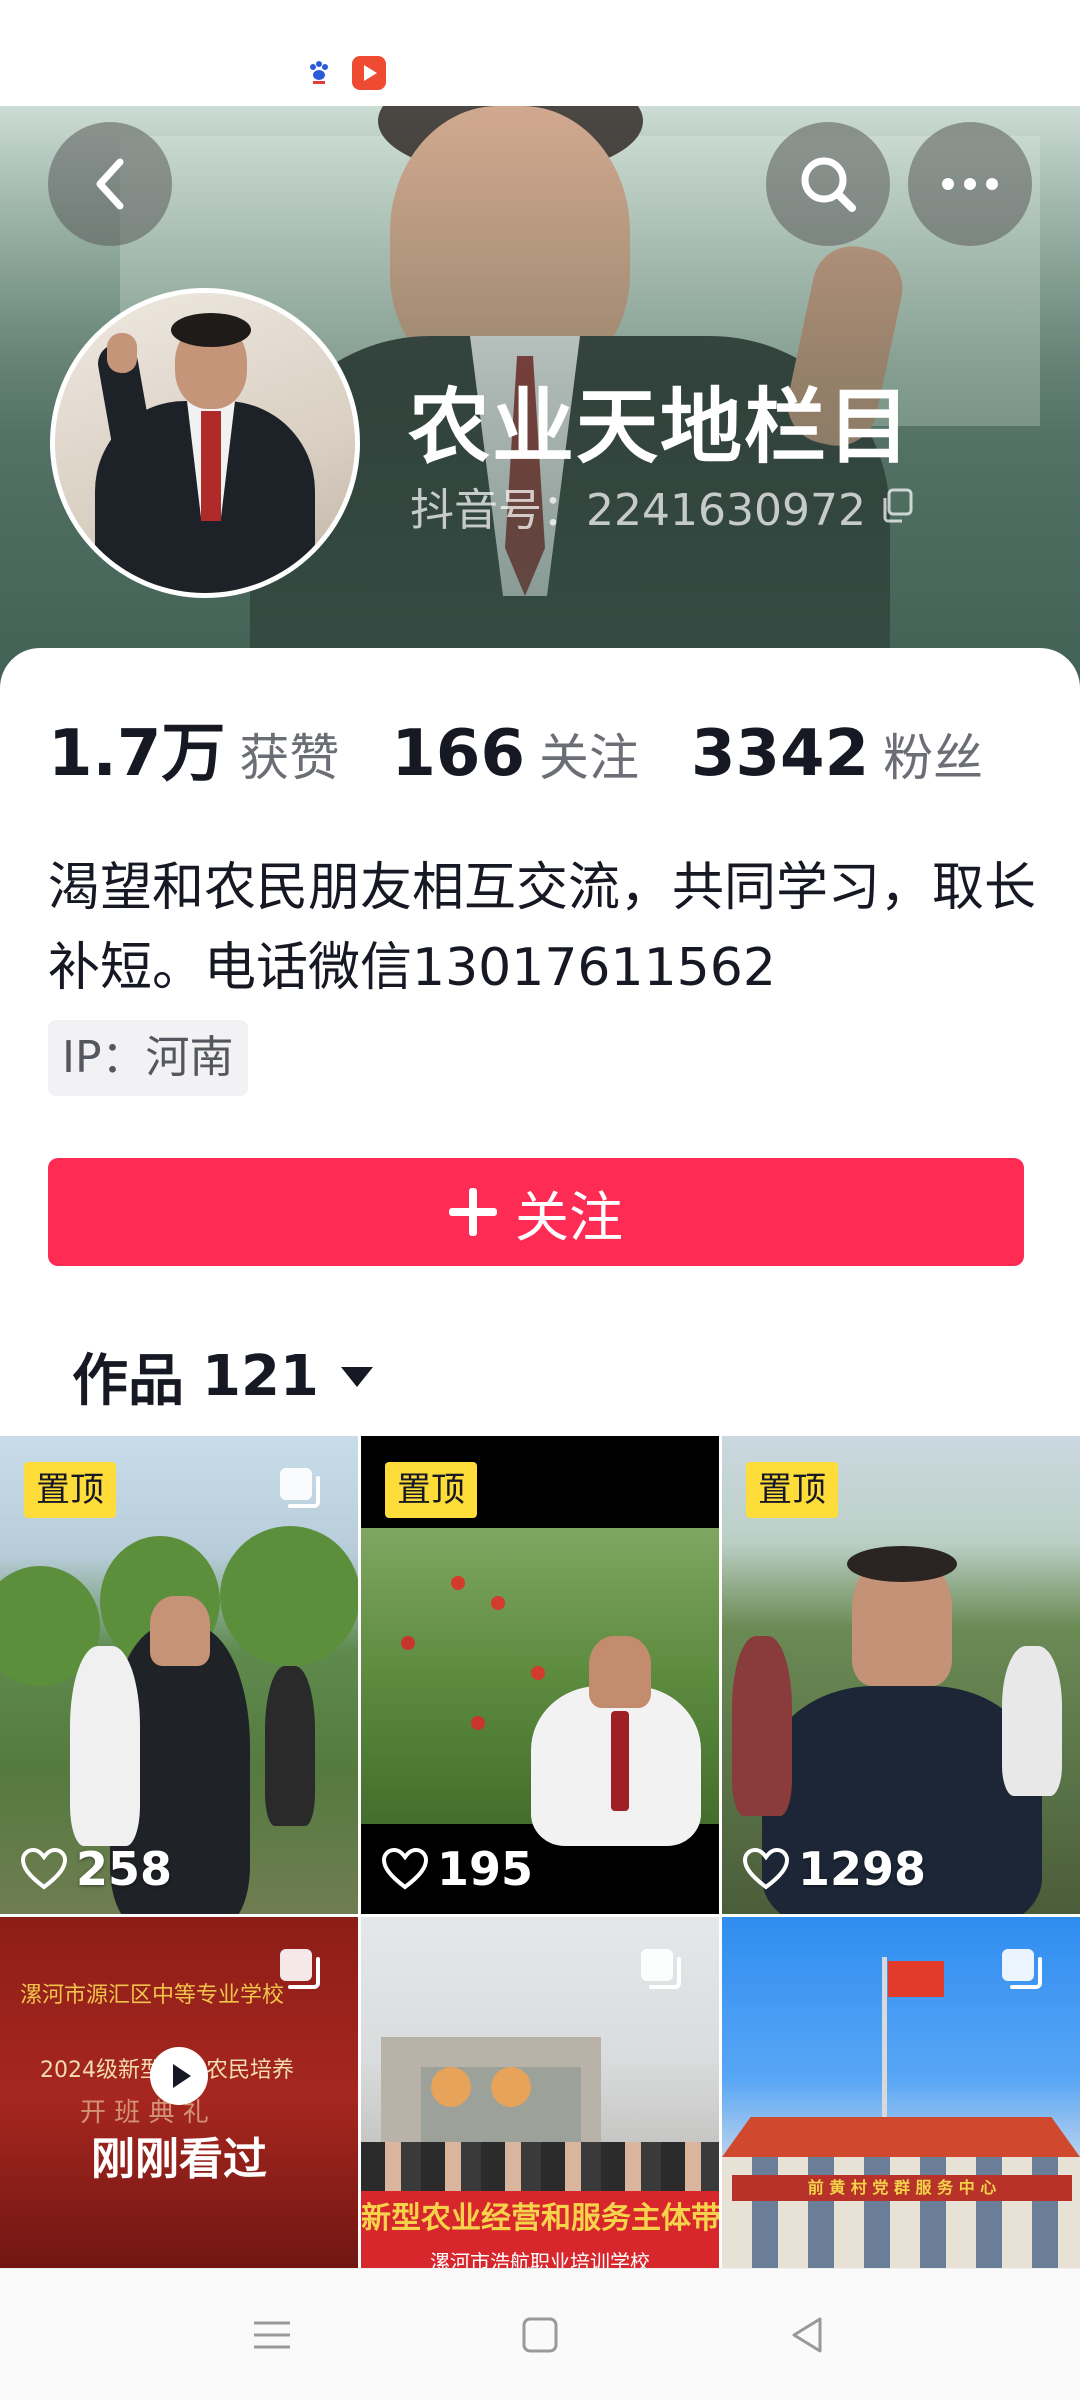 This screenshot has height=2400, width=1080. Describe the element at coordinates (289, 758) in the screenshot. I see `likes-label: 获赞` at that location.